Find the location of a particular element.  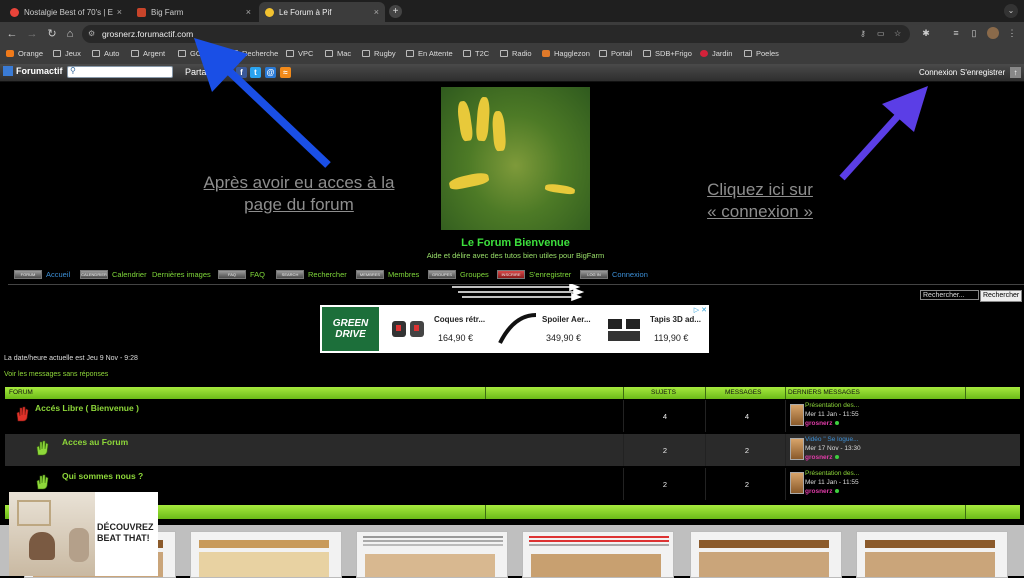

nav-connexion: LOG IN Connexion is located at coordinates (614, 274).